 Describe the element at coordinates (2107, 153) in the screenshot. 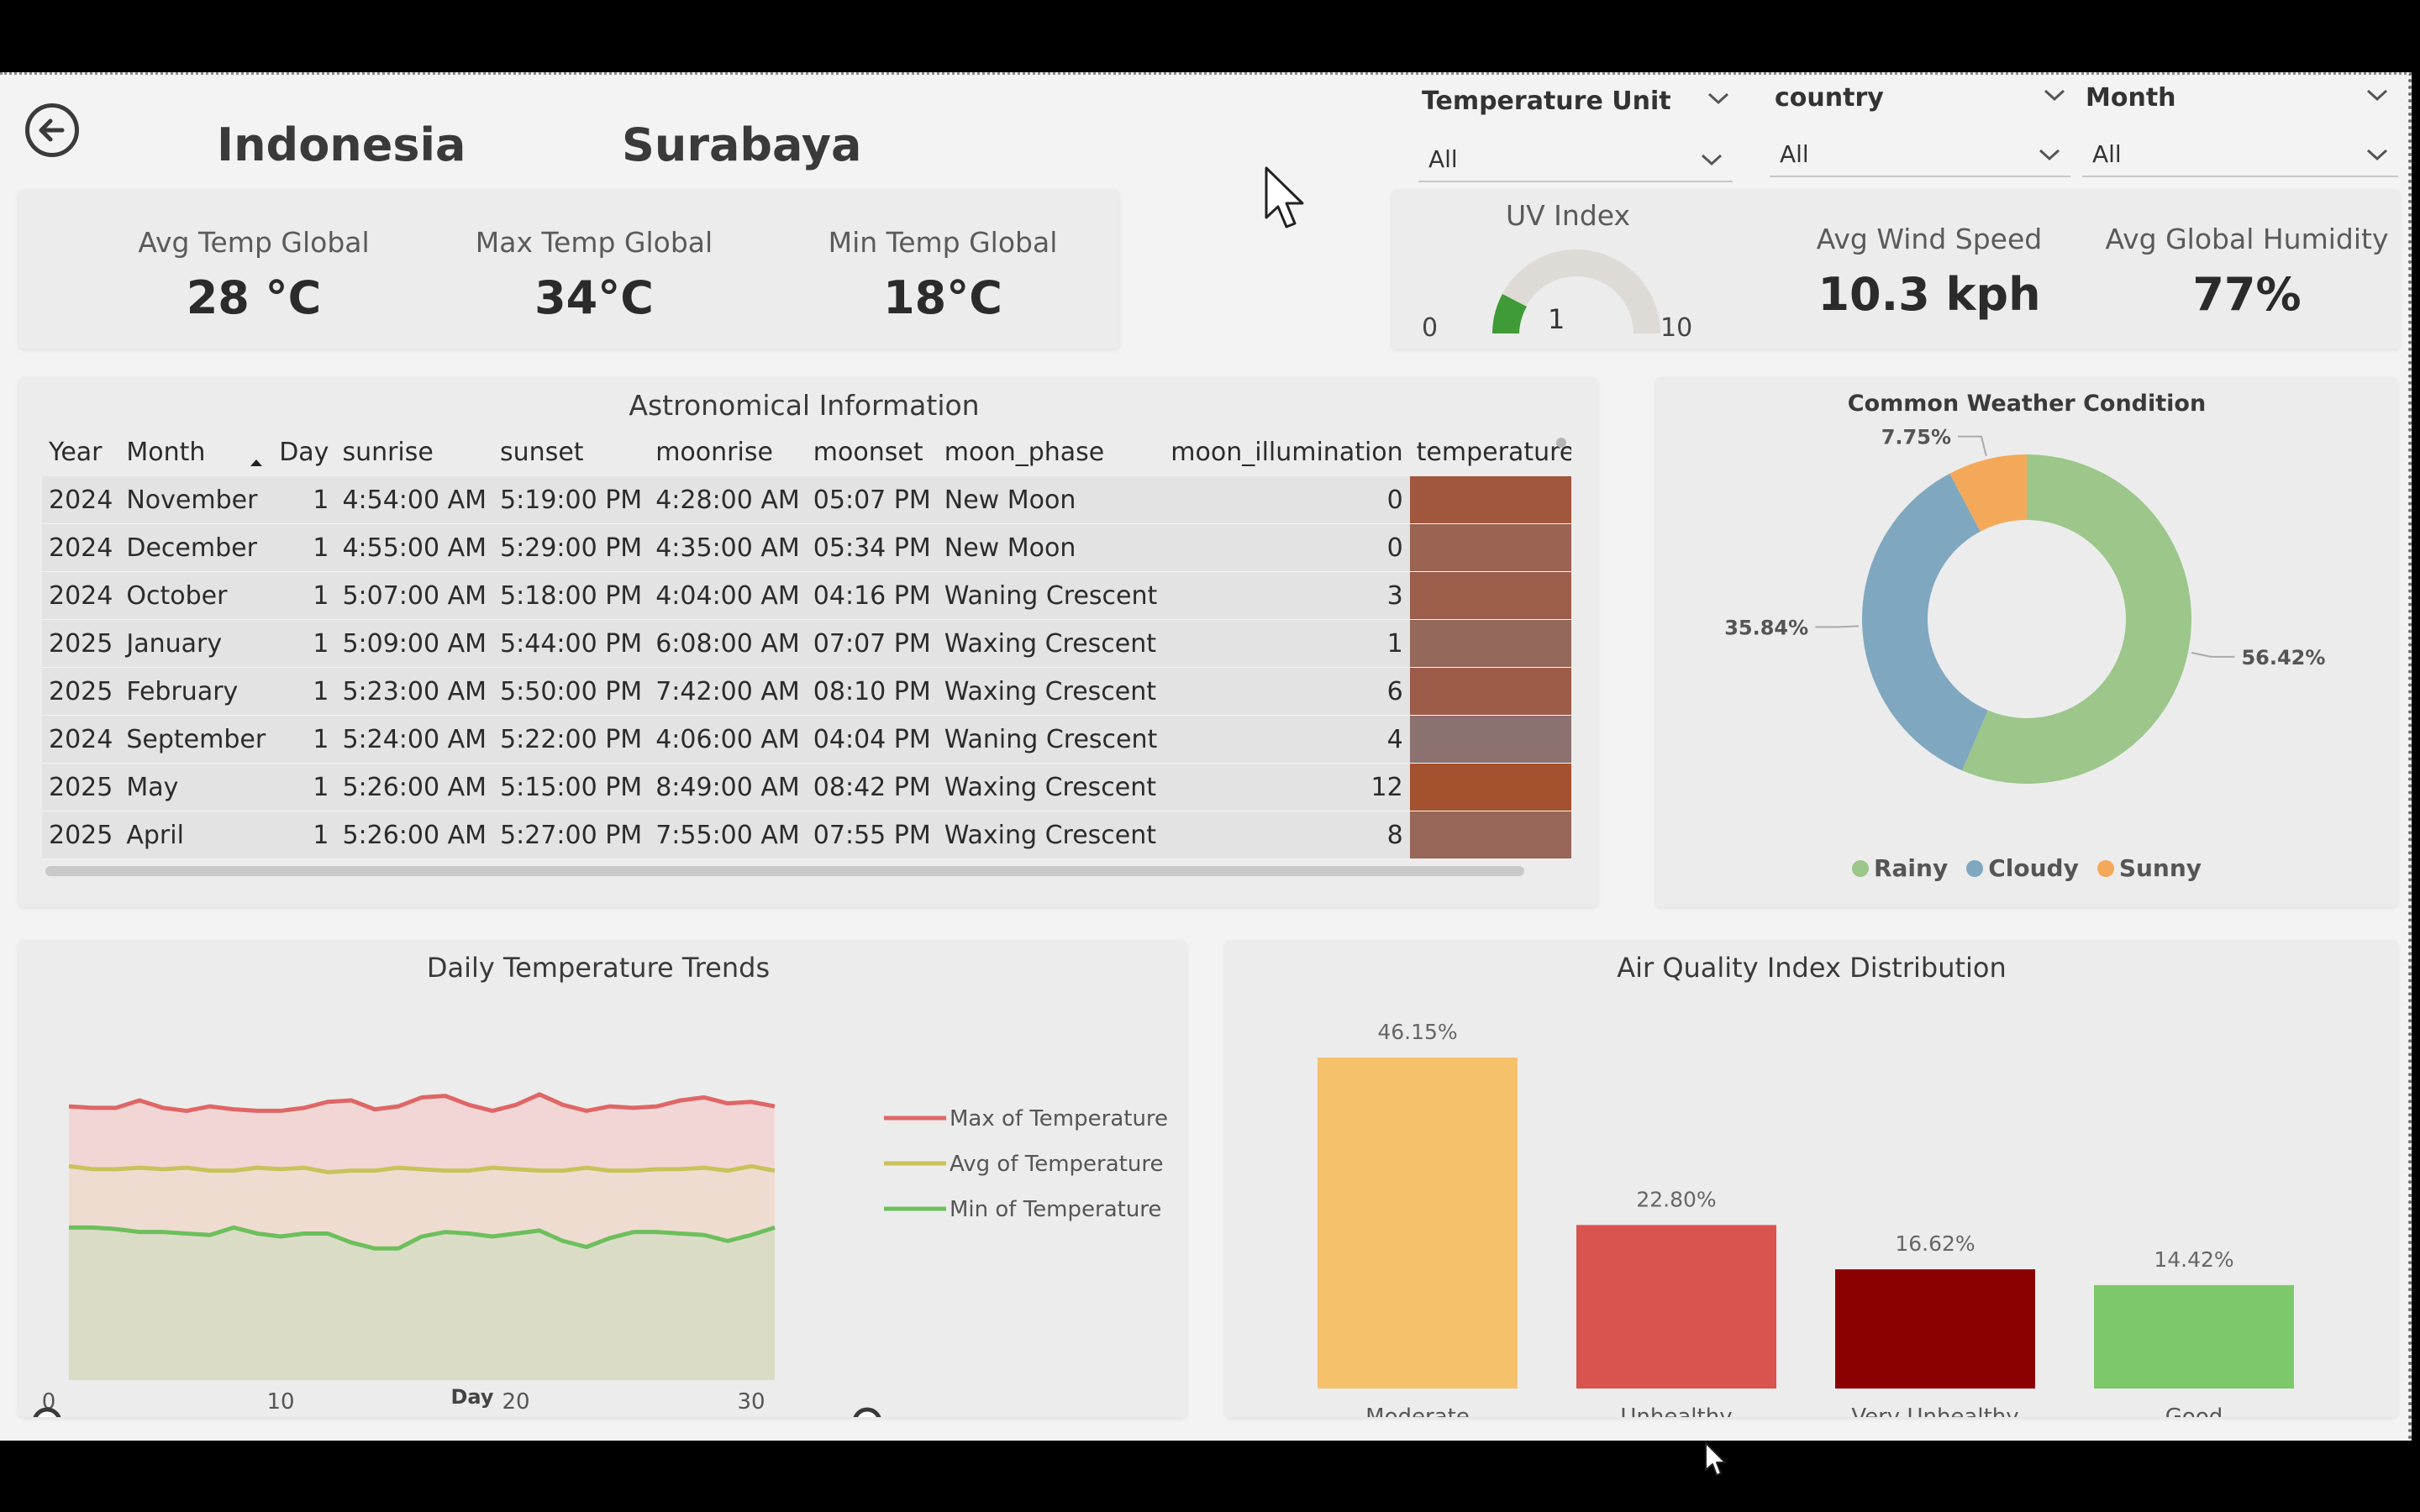

I see `month-value: All` at that location.